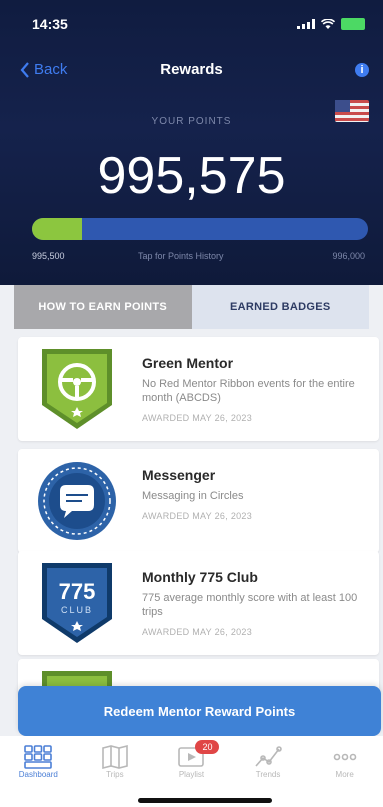  What do you see at coordinates (199, 711) in the screenshot?
I see `redeem-button: Redeem Mentor Reward Points` at bounding box center [199, 711].